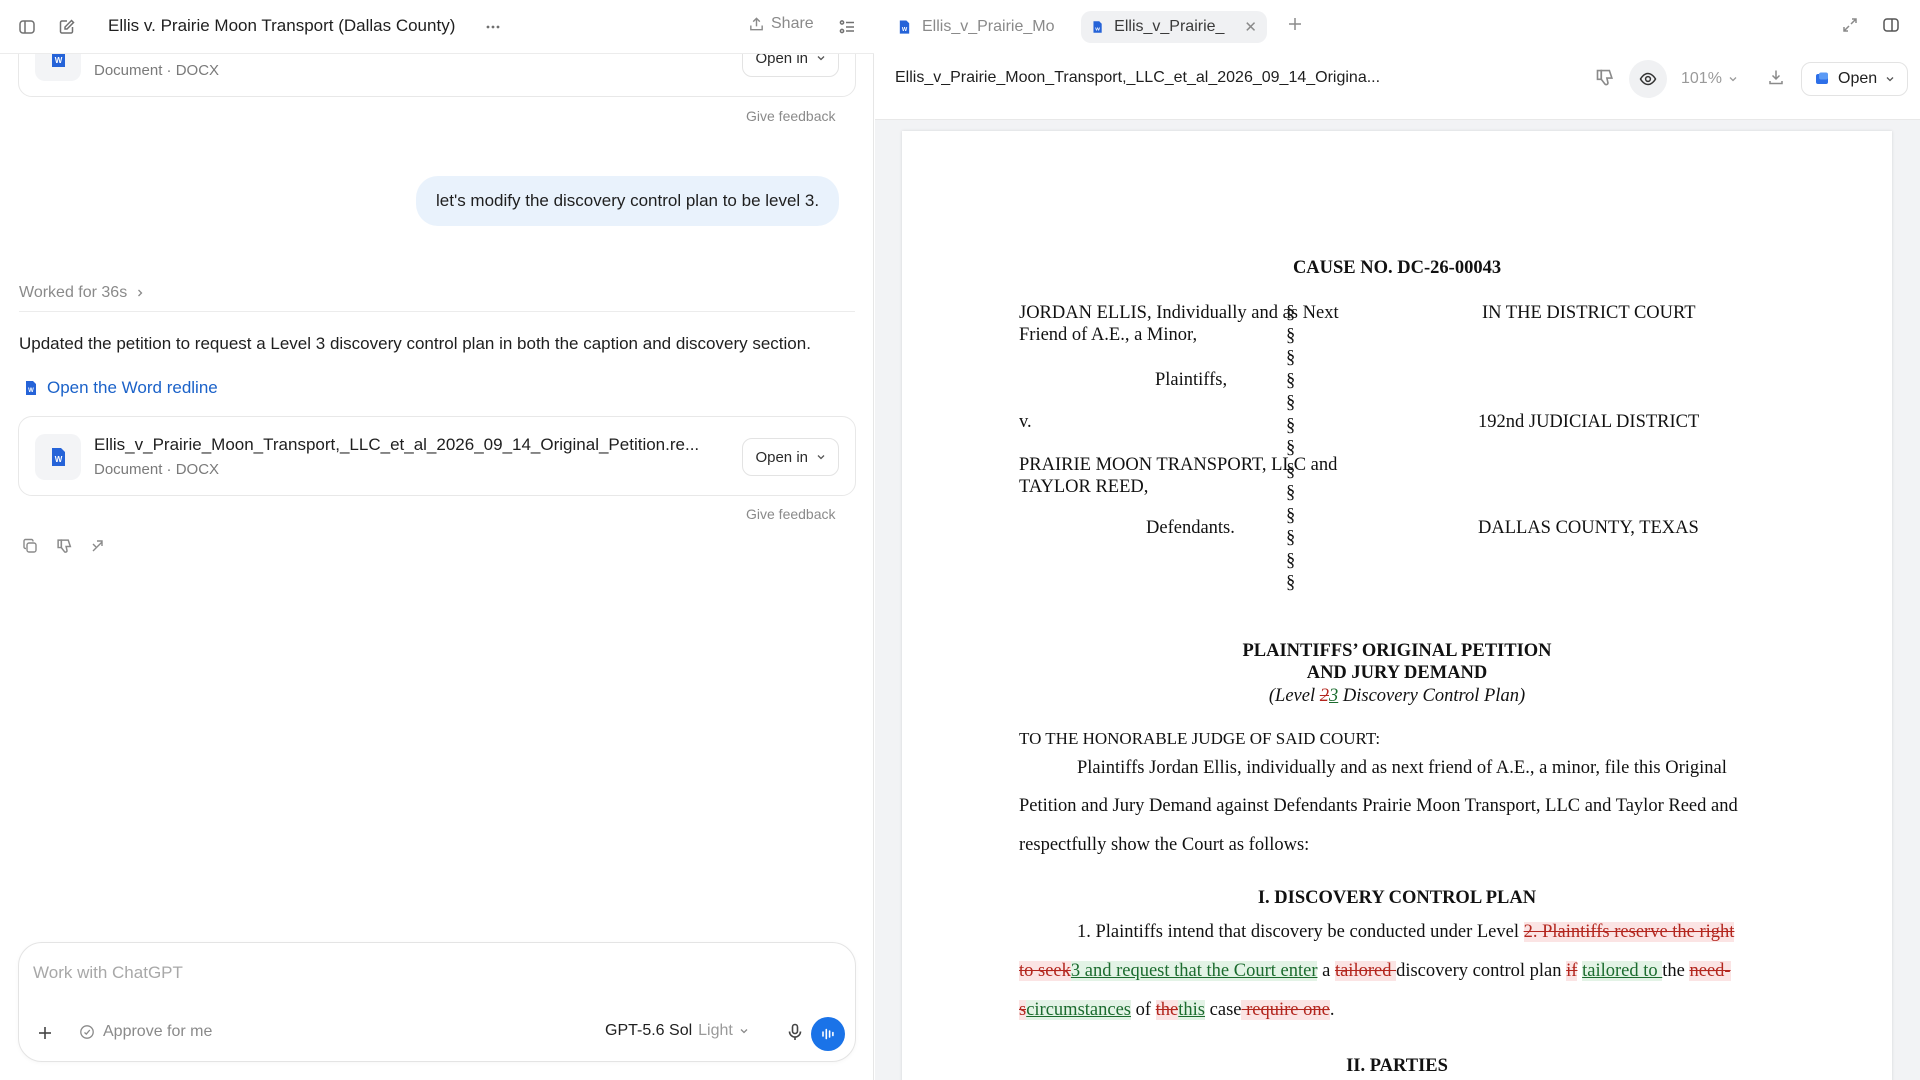 The width and height of the screenshot is (1920, 1080). I want to click on close-tab-icon: ✕, so click(1250, 27).